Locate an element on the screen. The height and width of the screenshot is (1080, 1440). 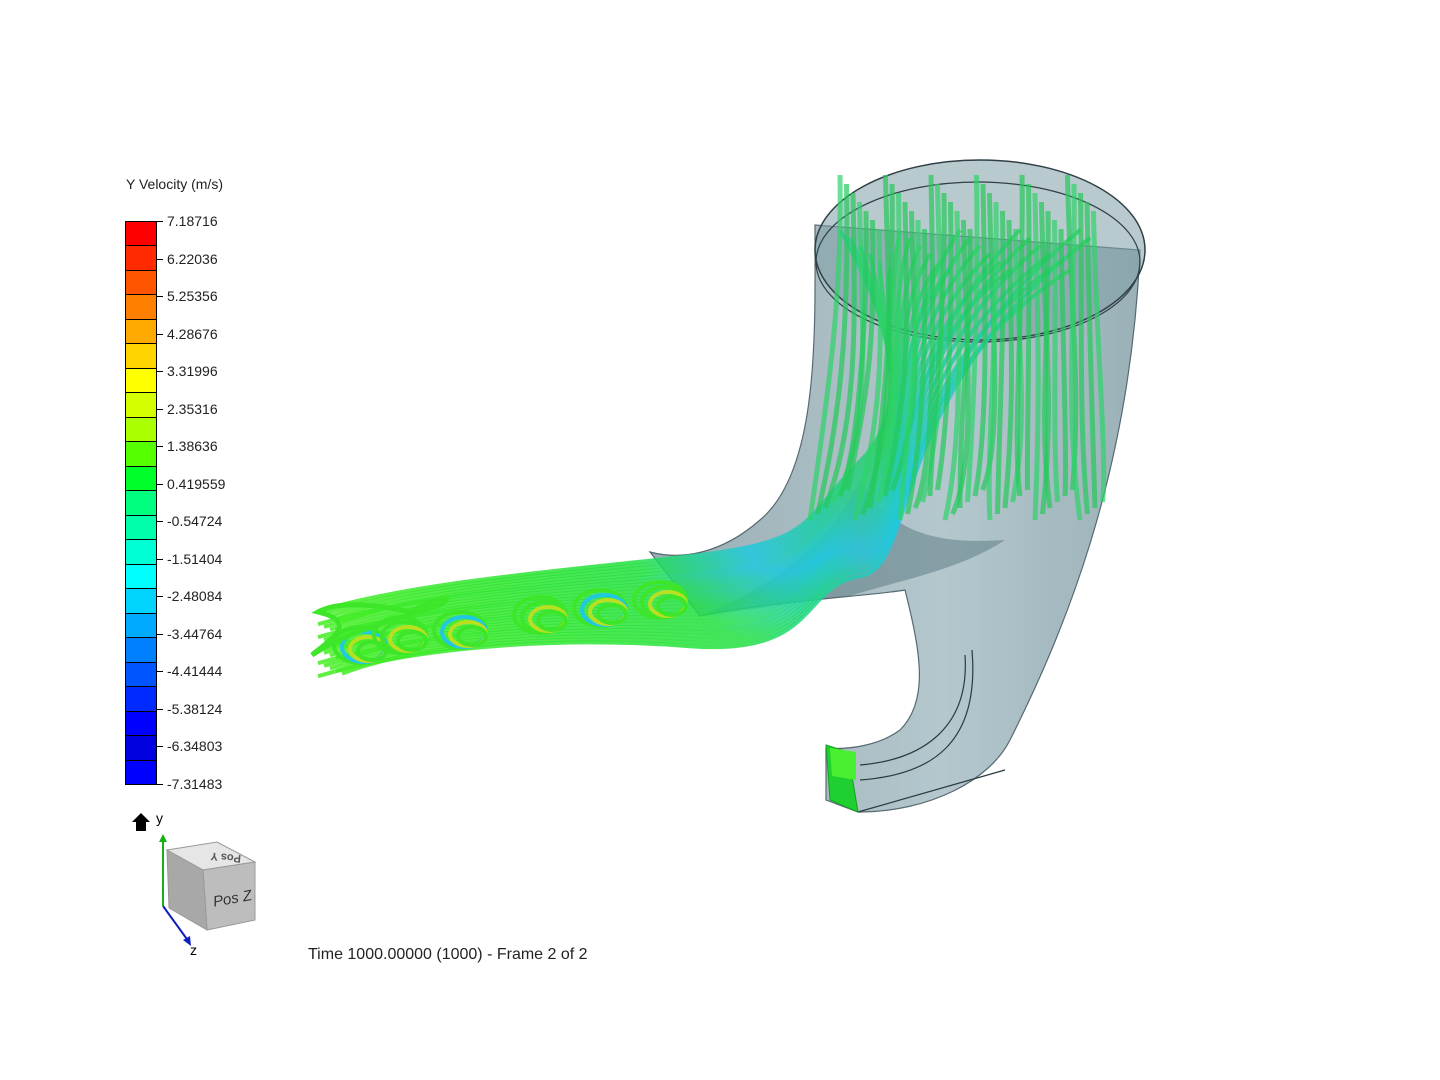
legend-tick-label: -1.51404 is located at coordinates (195, 558).